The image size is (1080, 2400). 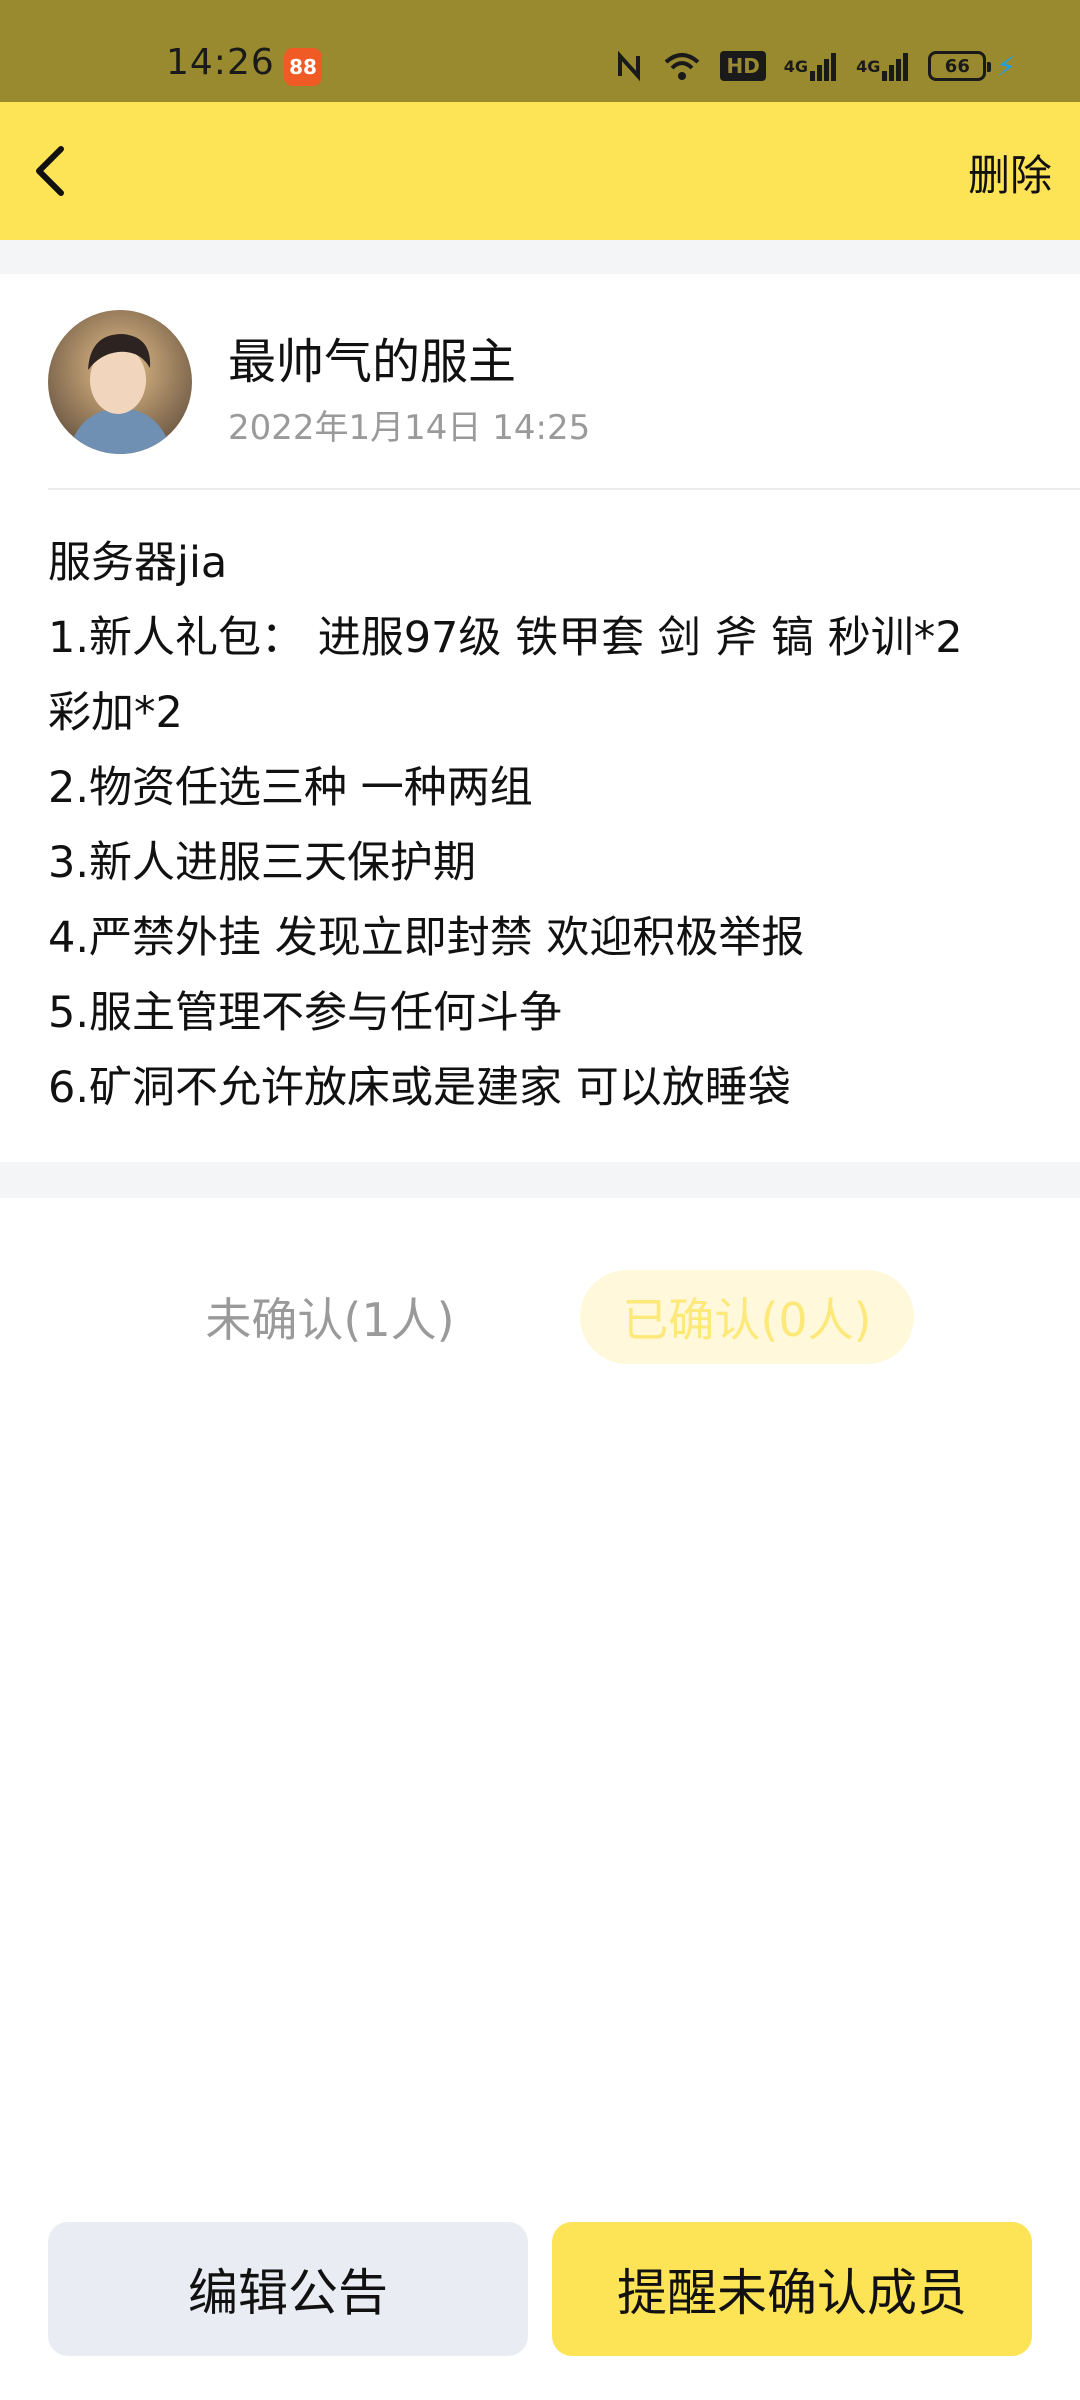 I want to click on signal-icon-2: 4G, so click(x=883, y=66).